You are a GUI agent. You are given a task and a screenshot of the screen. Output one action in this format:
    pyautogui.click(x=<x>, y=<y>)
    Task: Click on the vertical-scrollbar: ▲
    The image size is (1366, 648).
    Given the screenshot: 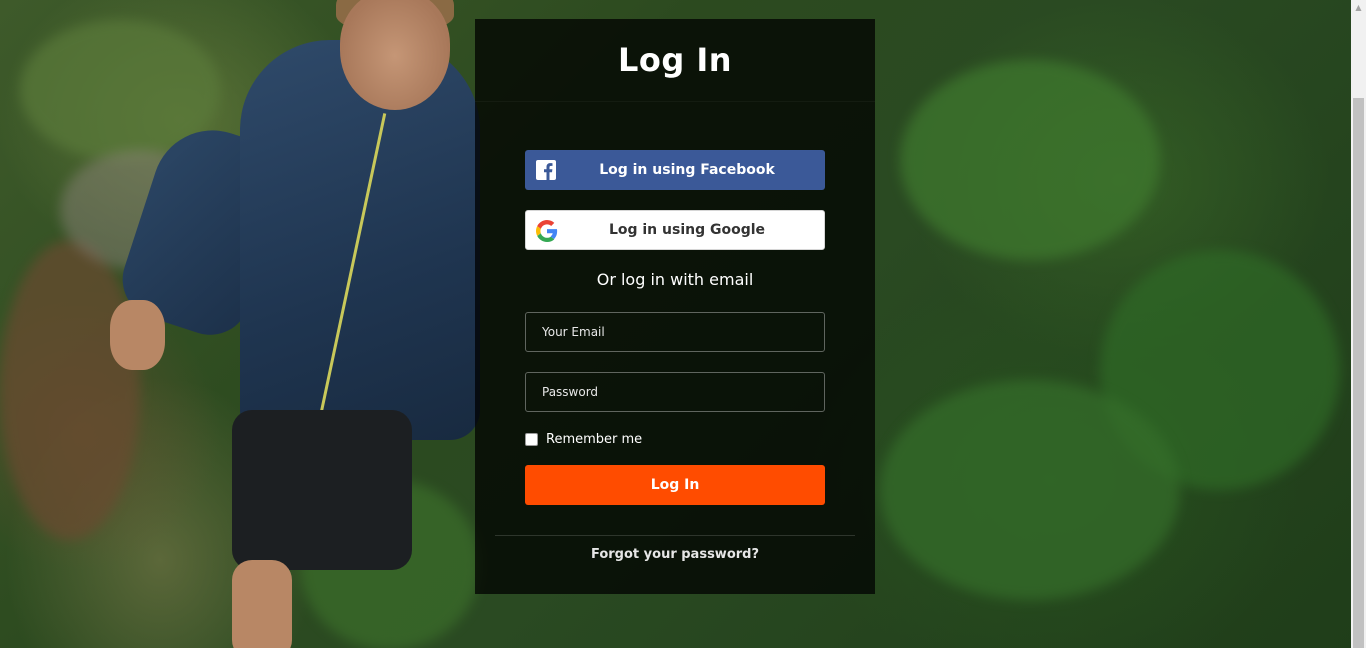 What is the action you would take?
    pyautogui.click(x=1358, y=324)
    